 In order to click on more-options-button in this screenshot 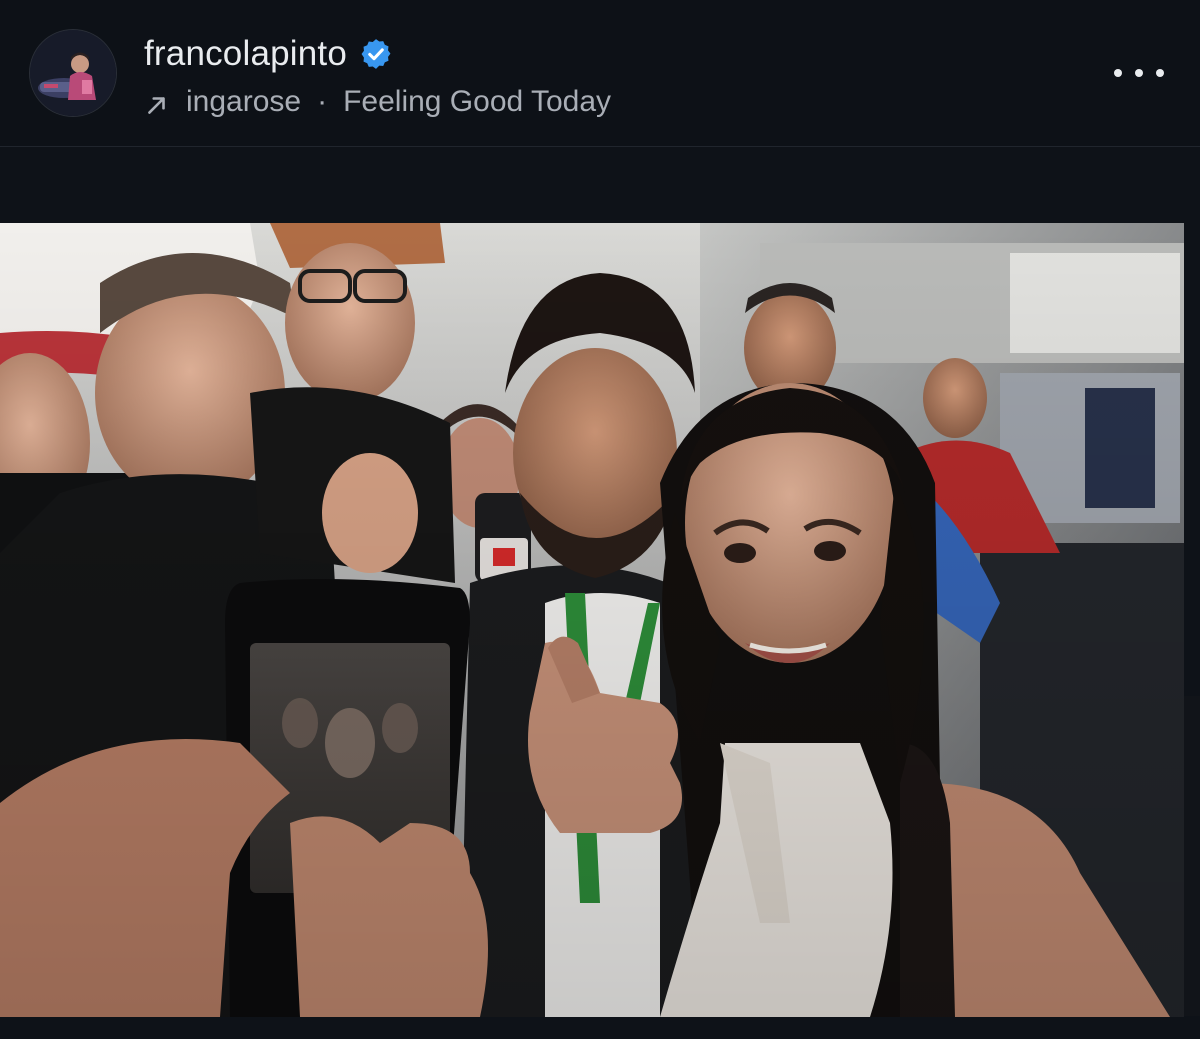, I will do `click(1139, 73)`.